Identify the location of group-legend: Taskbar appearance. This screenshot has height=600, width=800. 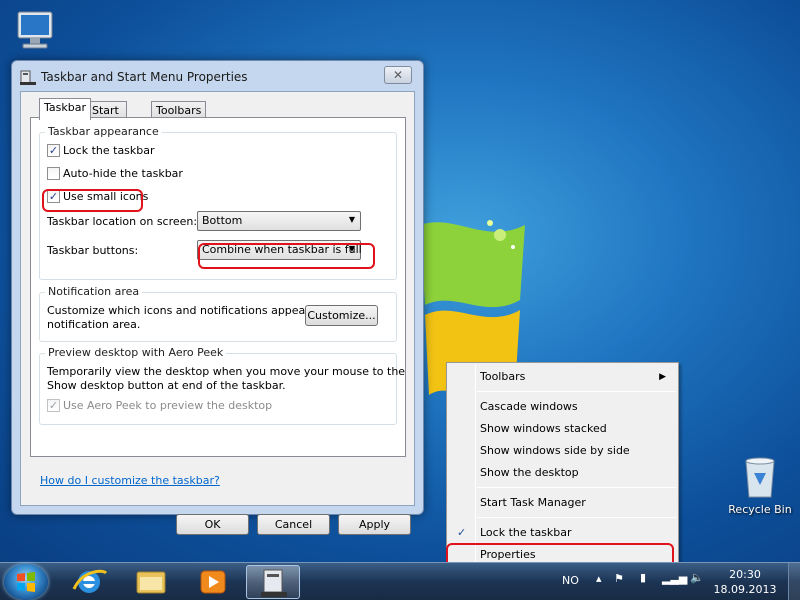
(103, 131).